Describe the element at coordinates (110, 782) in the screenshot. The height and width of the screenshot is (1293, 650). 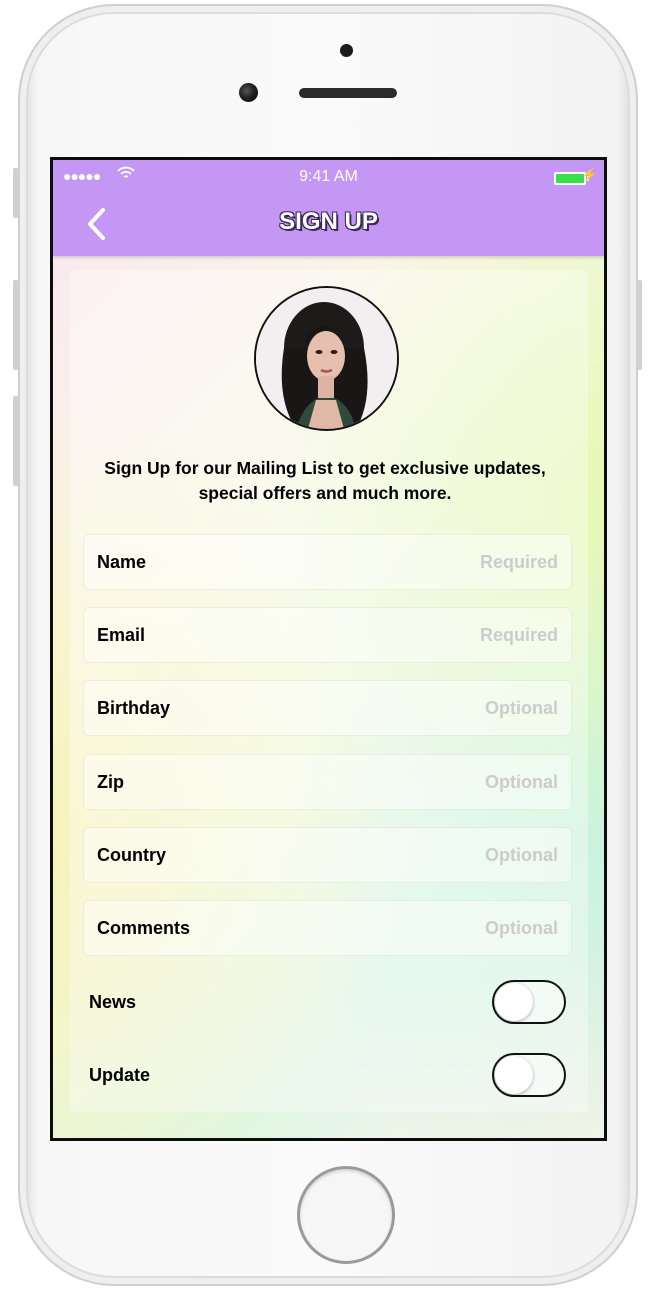
I see `field-label: Zip` at that location.